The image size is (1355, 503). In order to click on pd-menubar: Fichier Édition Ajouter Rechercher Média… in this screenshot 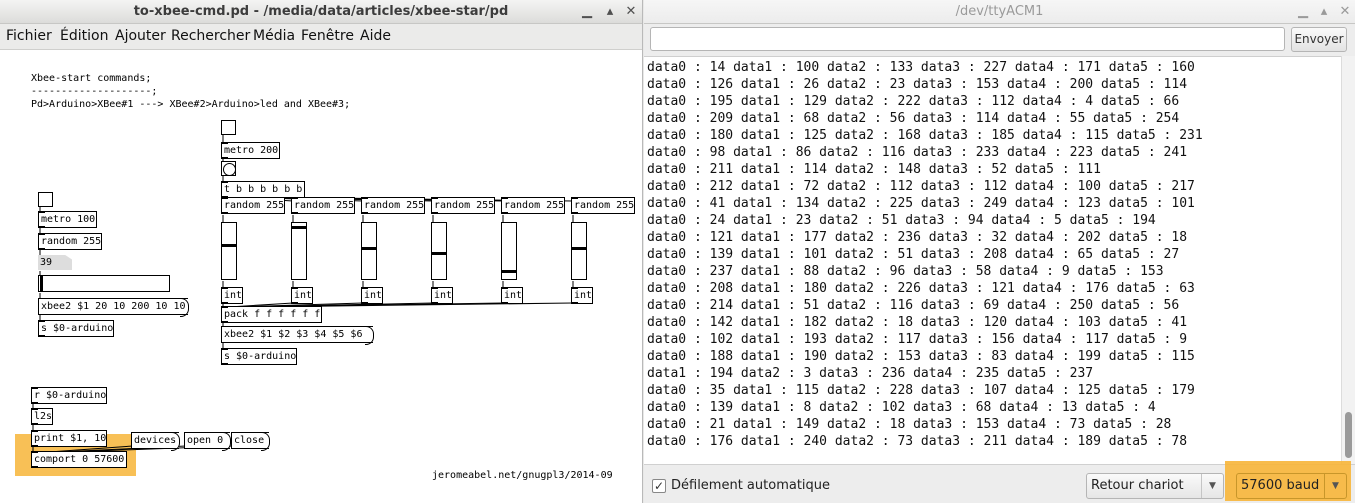, I will do `click(321, 37)`.